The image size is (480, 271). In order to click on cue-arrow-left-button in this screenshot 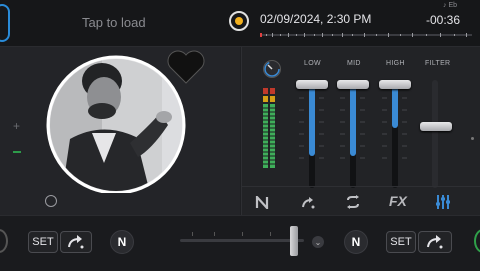, I will do `click(76, 242)`.